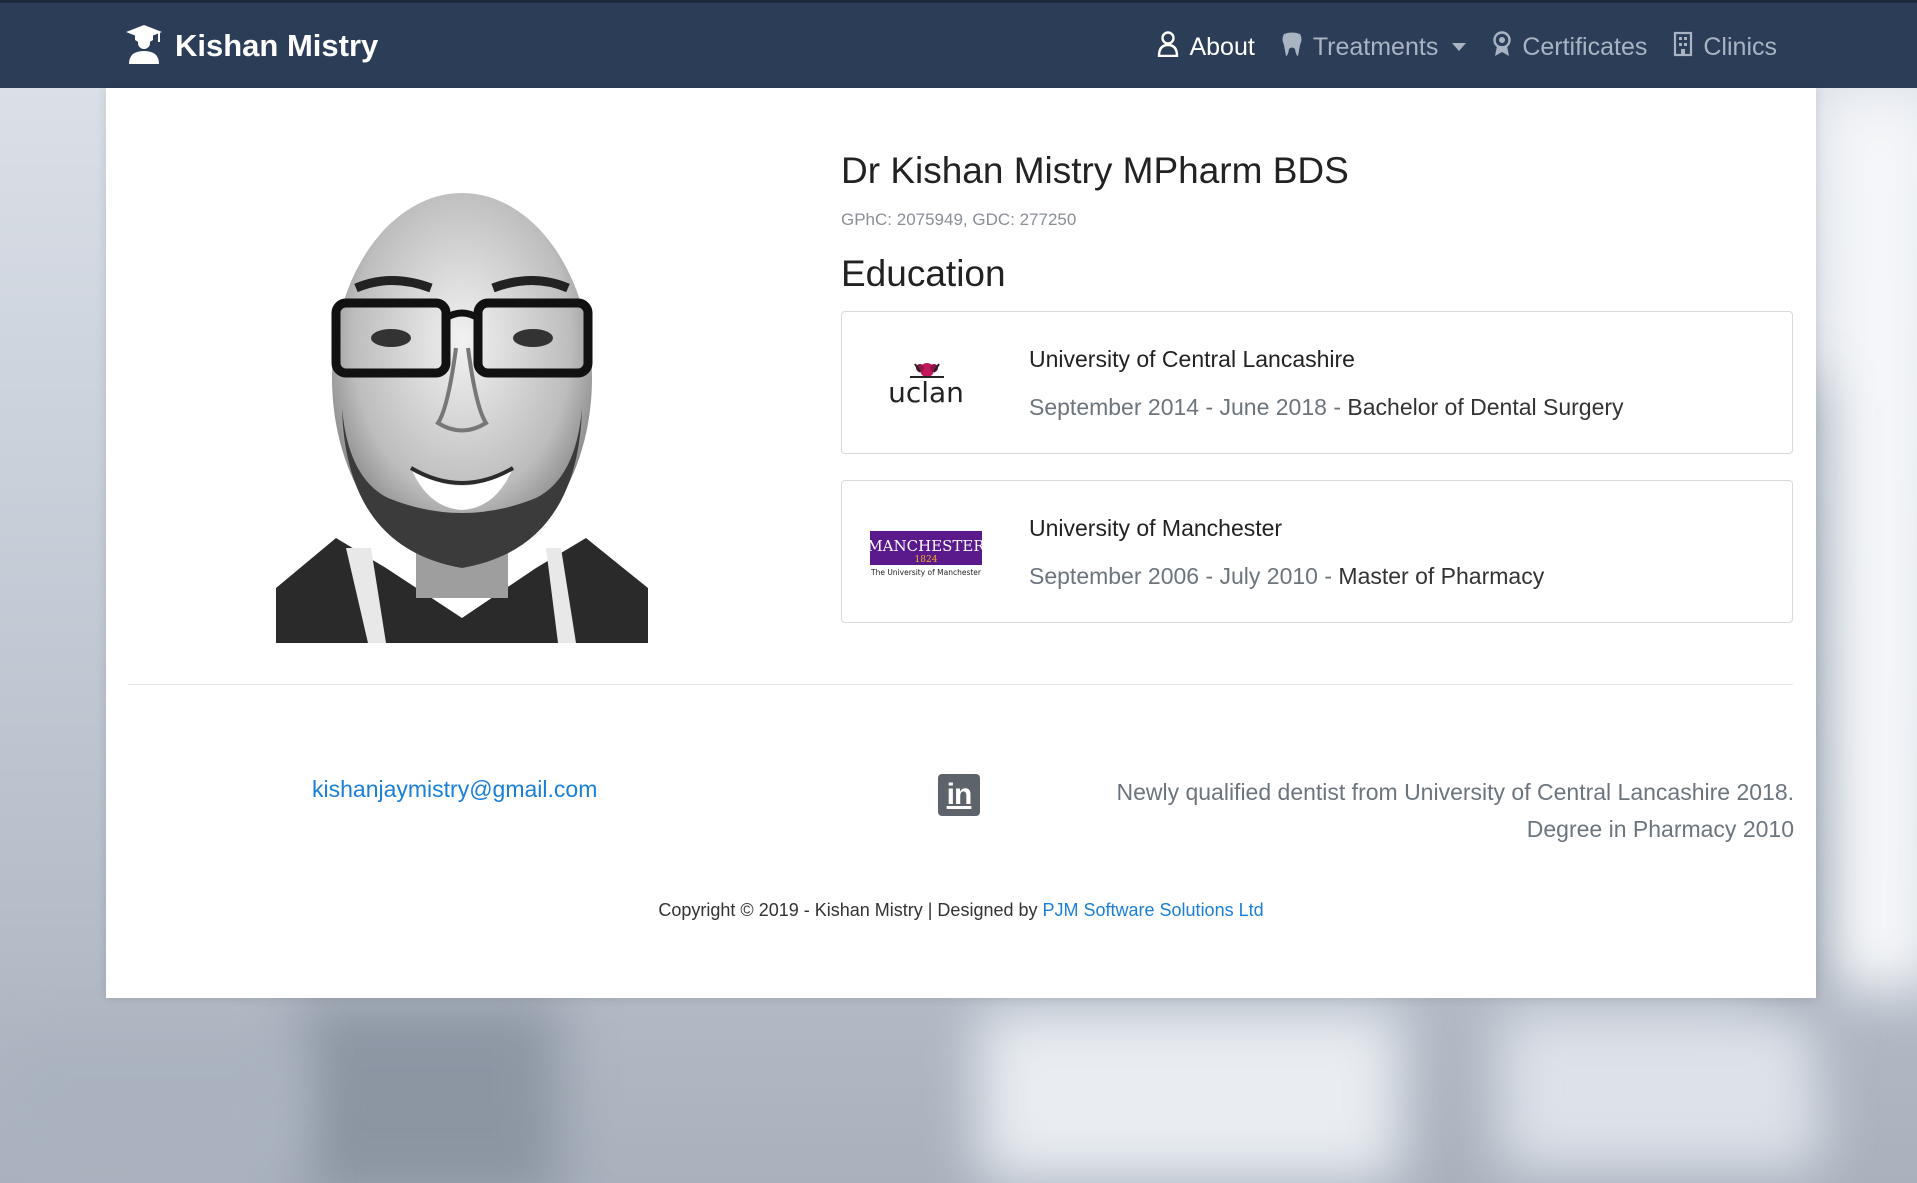 This screenshot has width=1917, height=1183. What do you see at coordinates (1459, 47) in the screenshot?
I see `caret-down-icon` at bounding box center [1459, 47].